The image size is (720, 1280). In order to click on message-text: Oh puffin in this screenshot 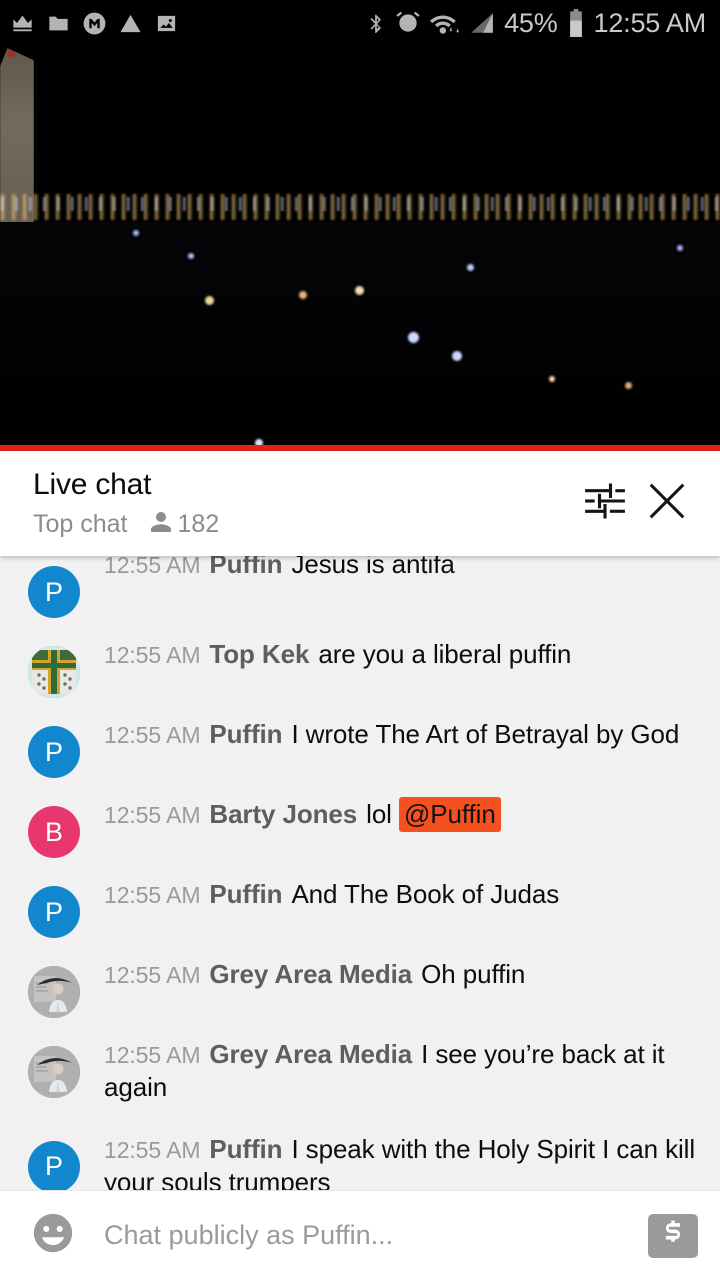, I will do `click(473, 974)`.